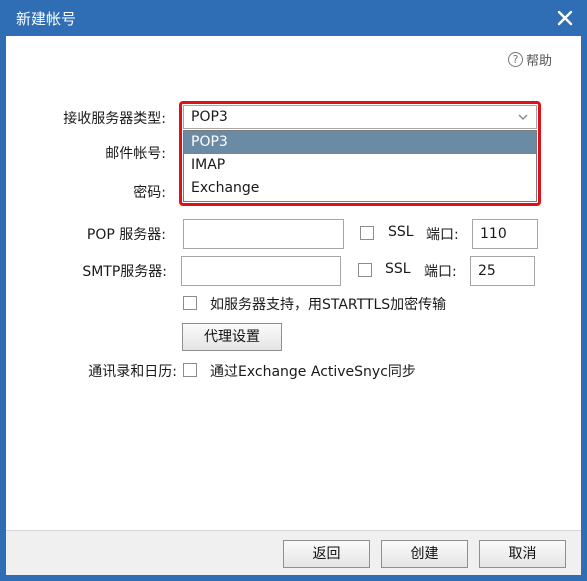  I want to click on window-title: 新建帐号, so click(46, 19).